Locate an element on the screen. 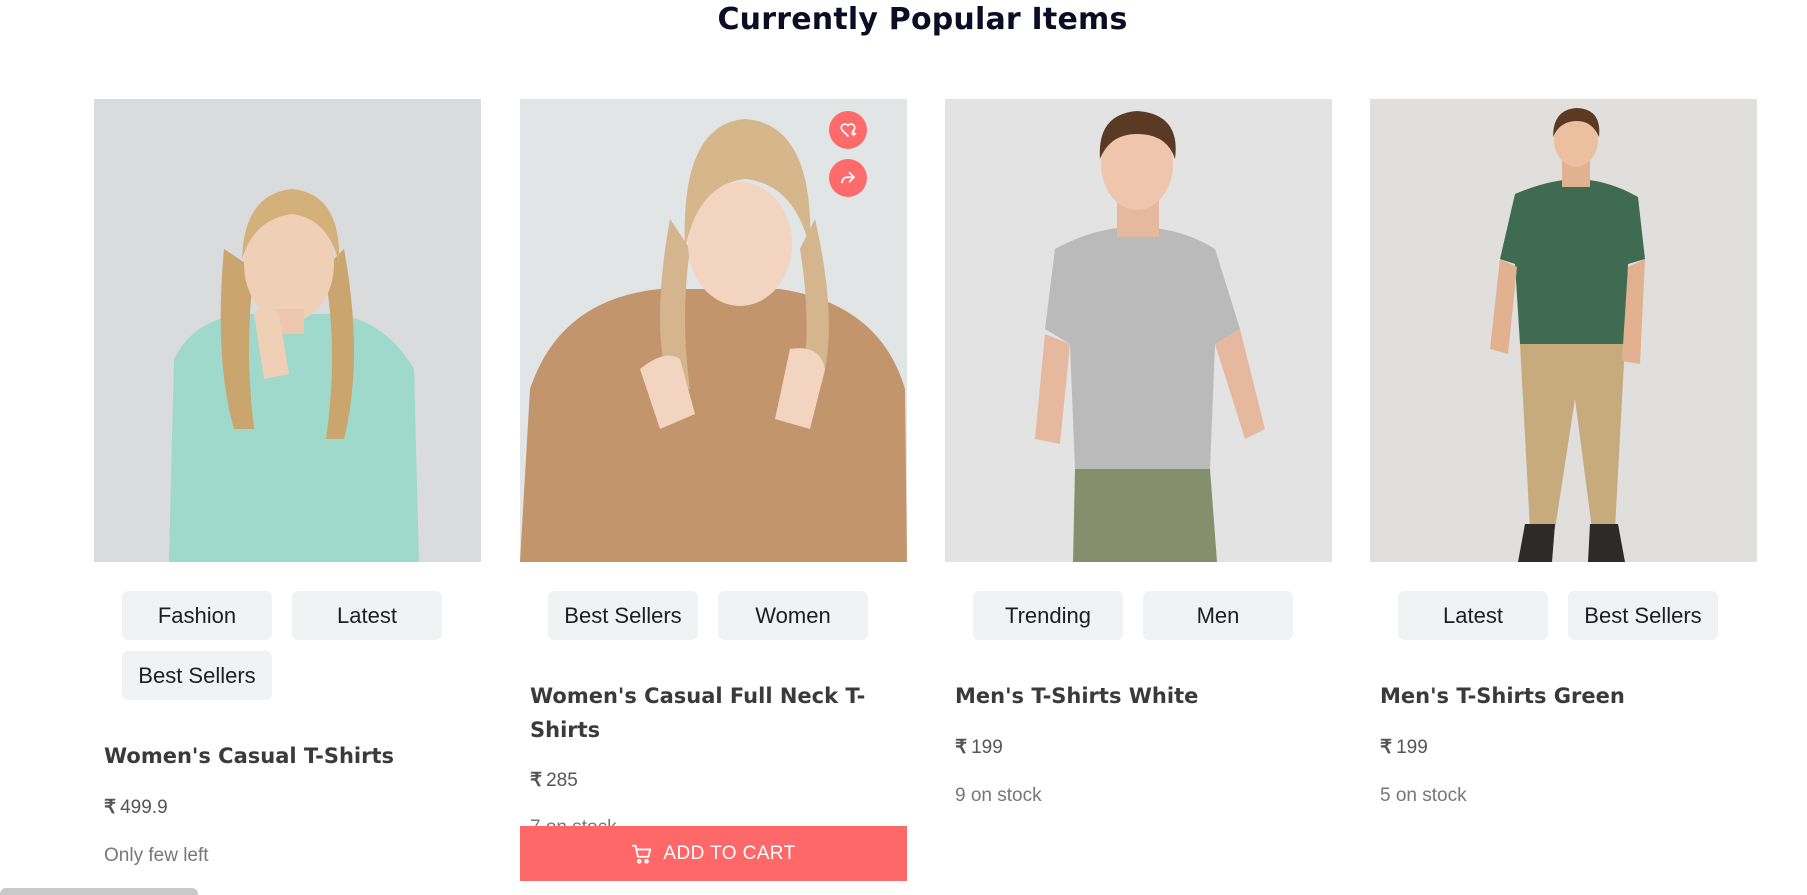  share-button is located at coordinates (848, 178).